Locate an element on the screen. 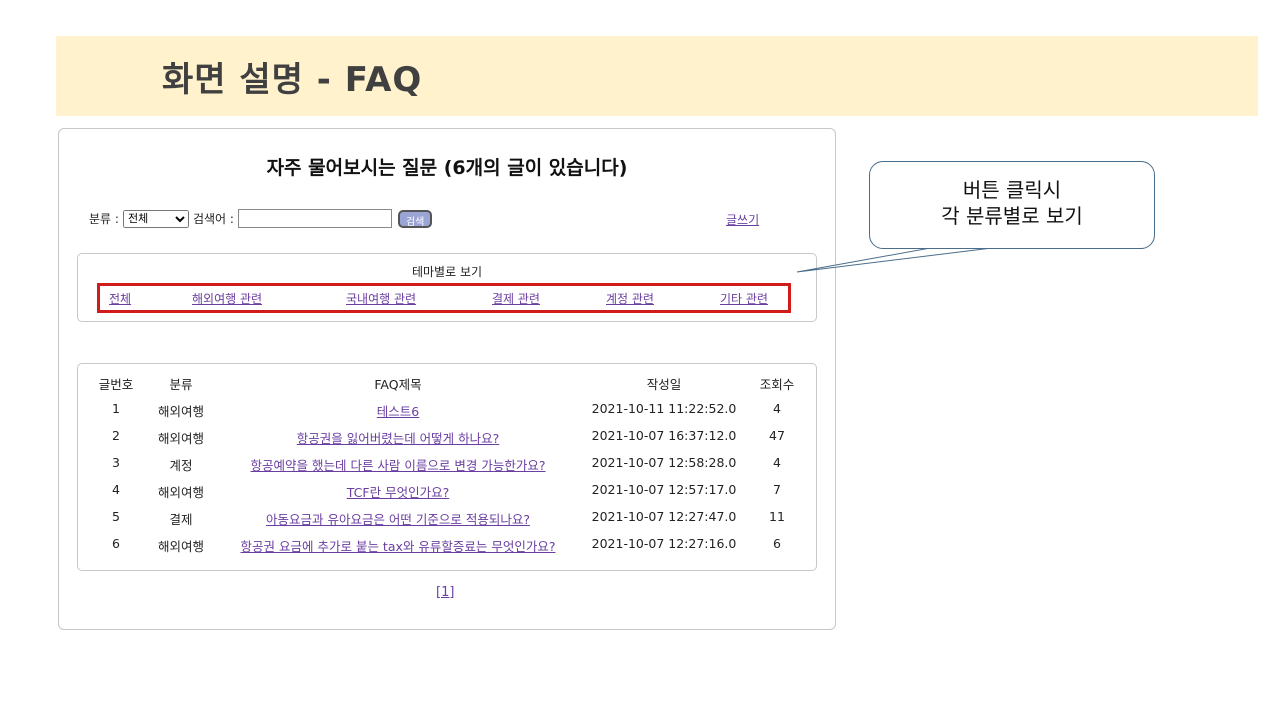  callout-pointer is located at coordinates (898, 259).